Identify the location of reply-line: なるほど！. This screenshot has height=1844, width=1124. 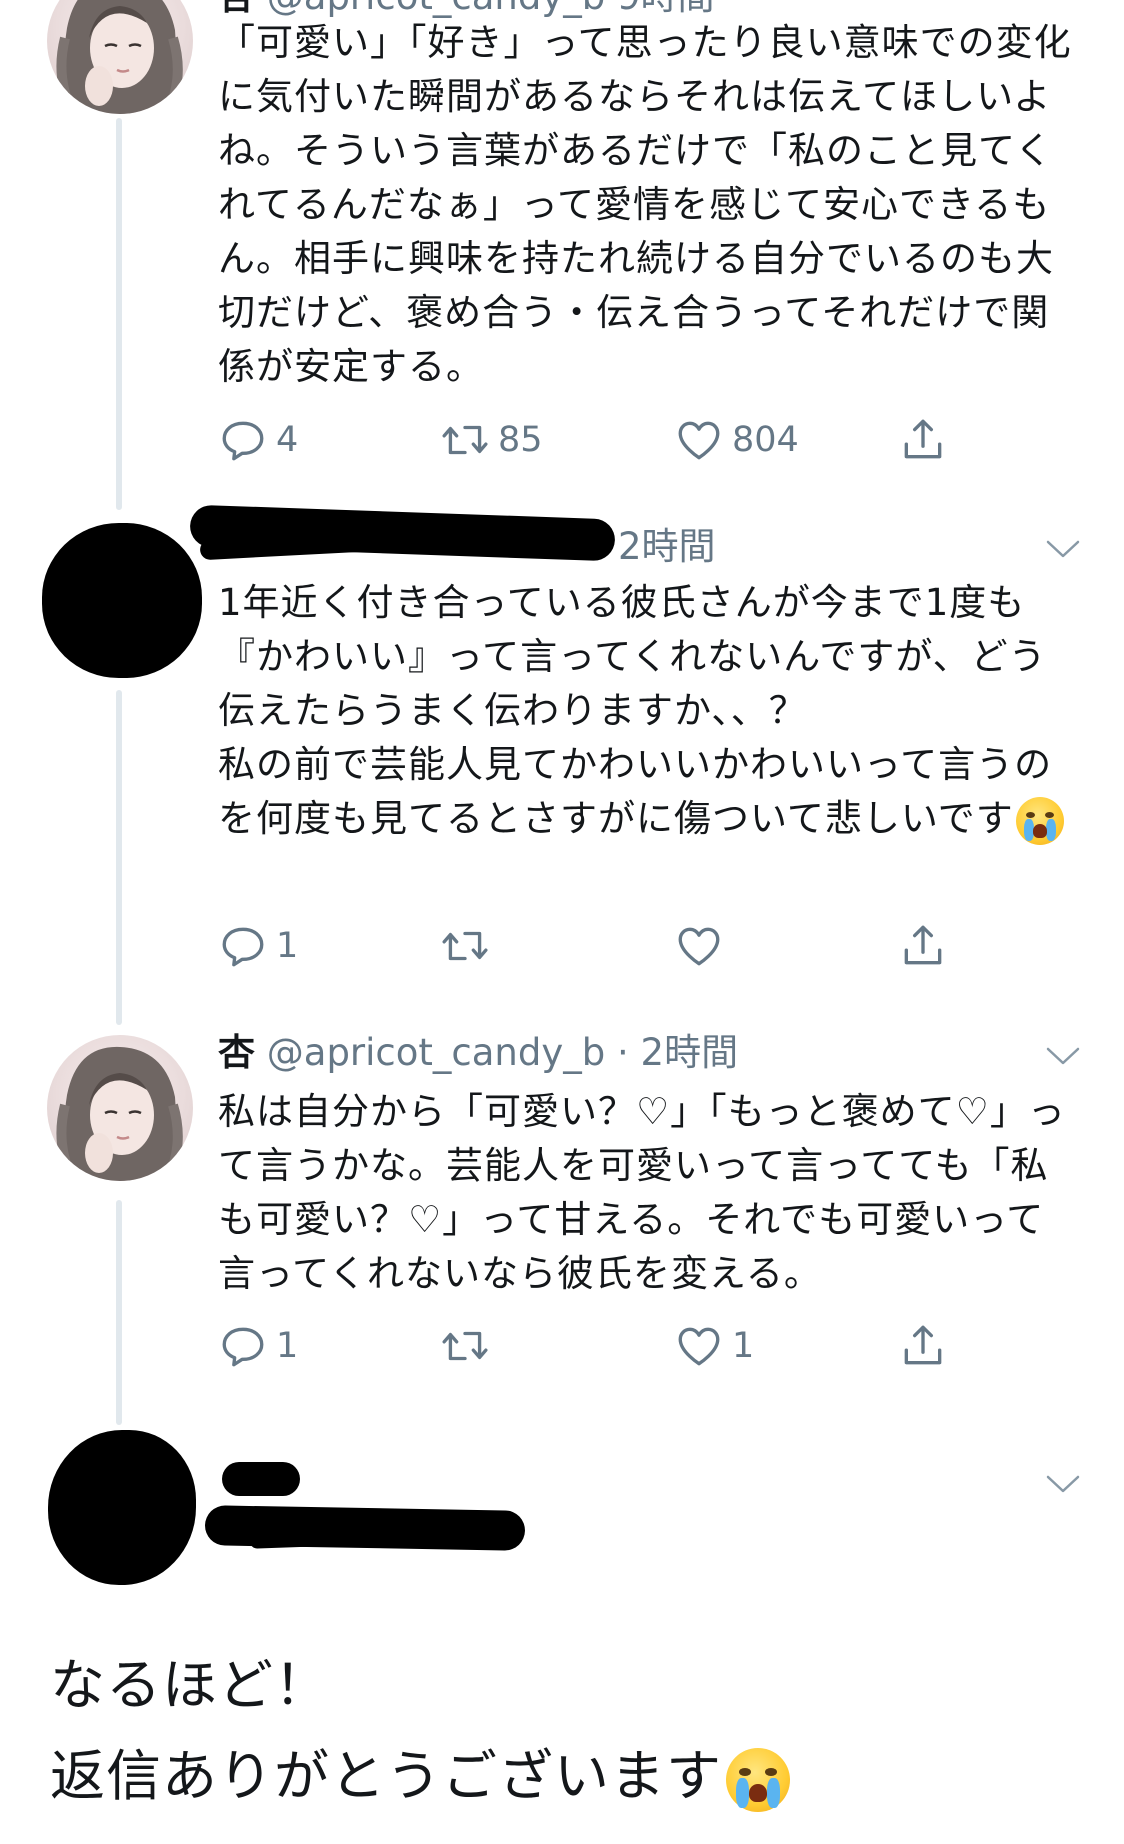
(190, 1685).